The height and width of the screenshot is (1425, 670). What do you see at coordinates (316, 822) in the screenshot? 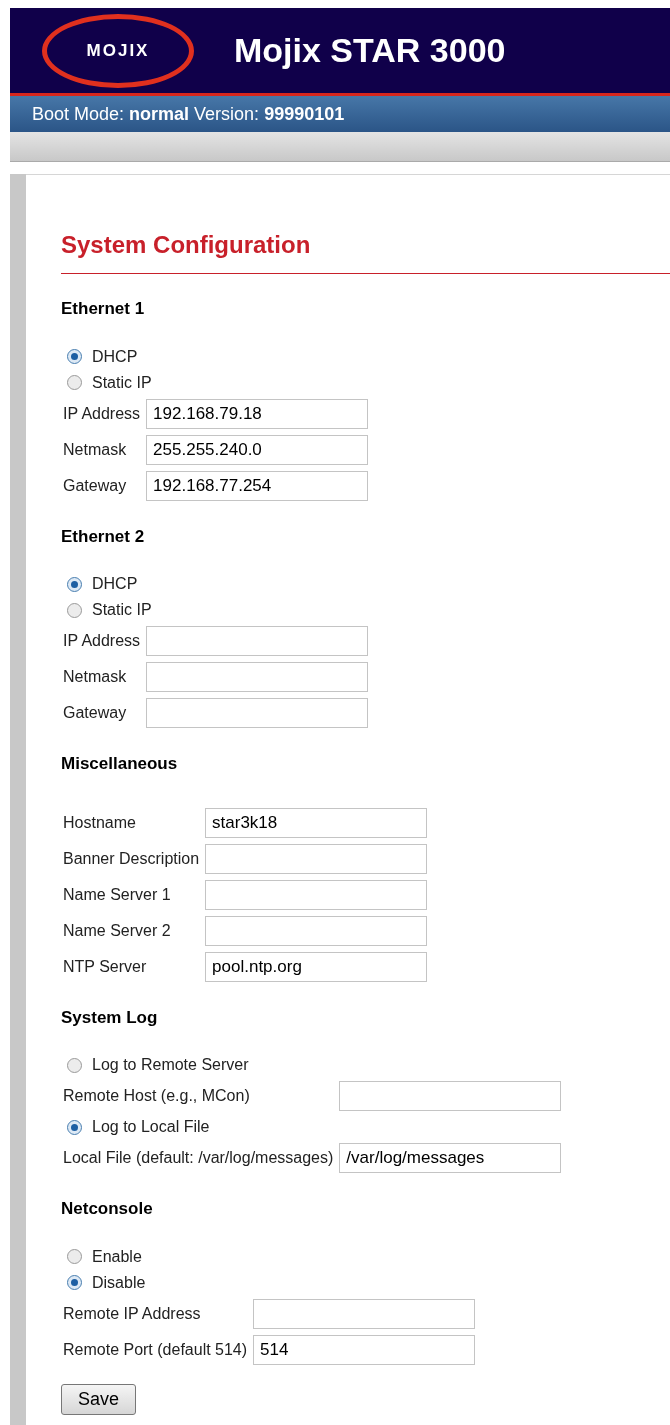
I see `input-field: star3k18` at bounding box center [316, 822].